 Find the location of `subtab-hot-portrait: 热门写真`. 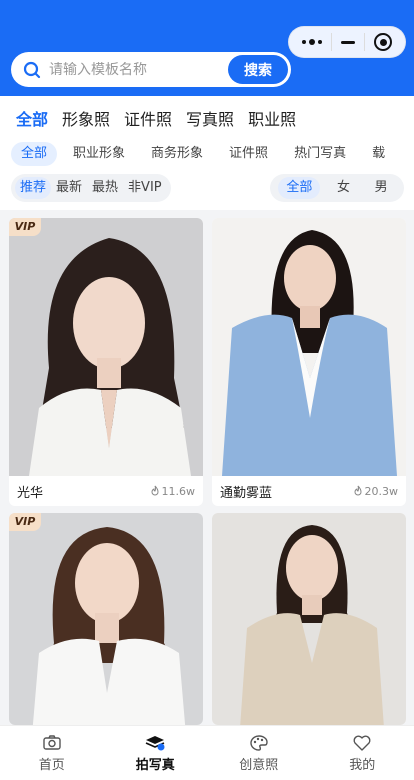

subtab-hot-portrait: 热门写真 is located at coordinates (320, 154).